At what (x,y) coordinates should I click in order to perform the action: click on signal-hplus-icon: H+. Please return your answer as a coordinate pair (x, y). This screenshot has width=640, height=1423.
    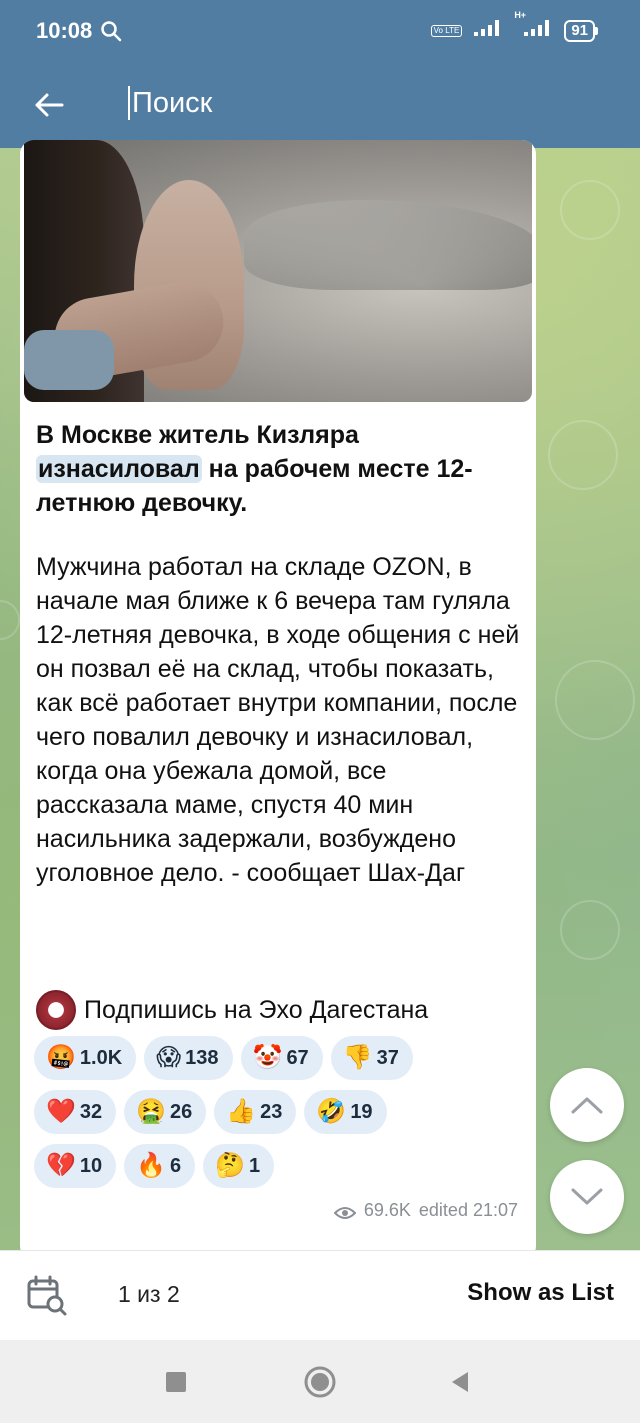
    Looking at the image, I should click on (534, 26).